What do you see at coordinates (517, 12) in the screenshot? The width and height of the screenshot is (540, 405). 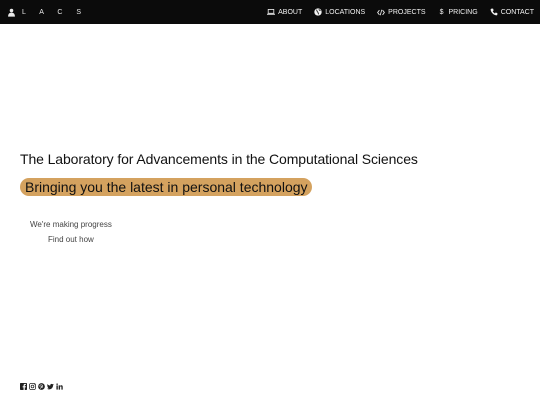 I see `nav-contact-label: CONTACT` at bounding box center [517, 12].